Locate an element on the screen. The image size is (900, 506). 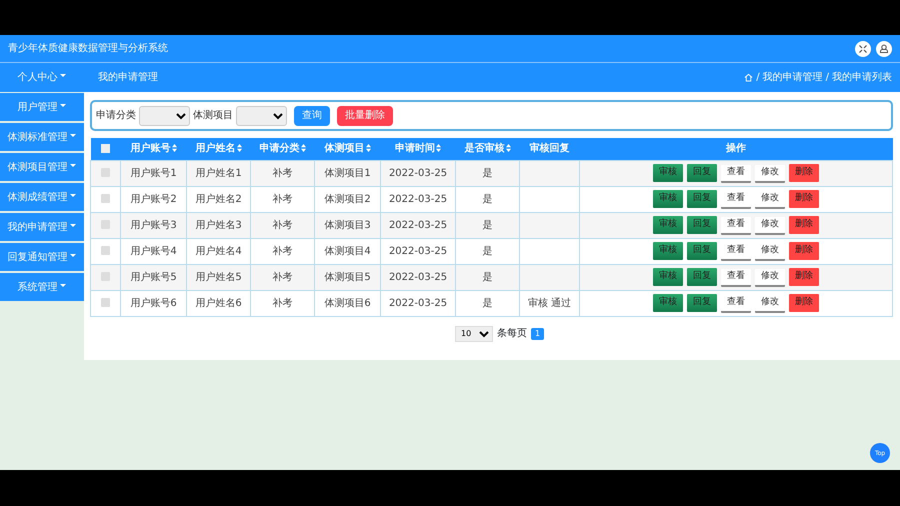
column-header: 是否审核 is located at coordinates (488, 149).